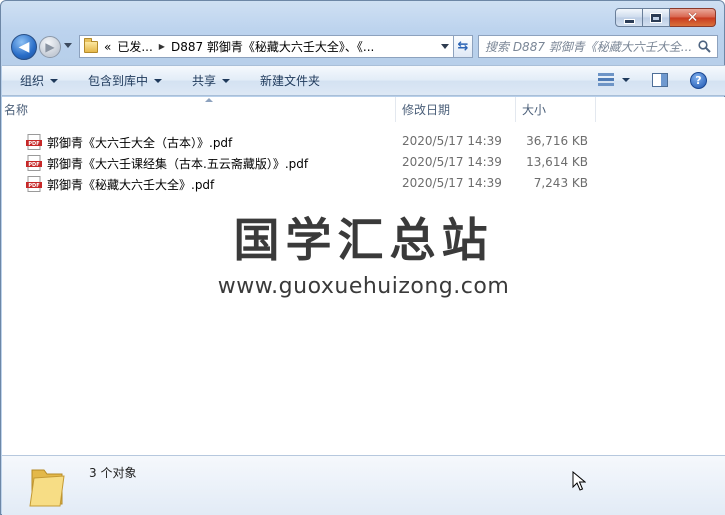 Image resolution: width=725 pixels, height=515 pixels. I want to click on file-name: 郭御青《大六壬大全（古本）》.pdf, so click(140, 143).